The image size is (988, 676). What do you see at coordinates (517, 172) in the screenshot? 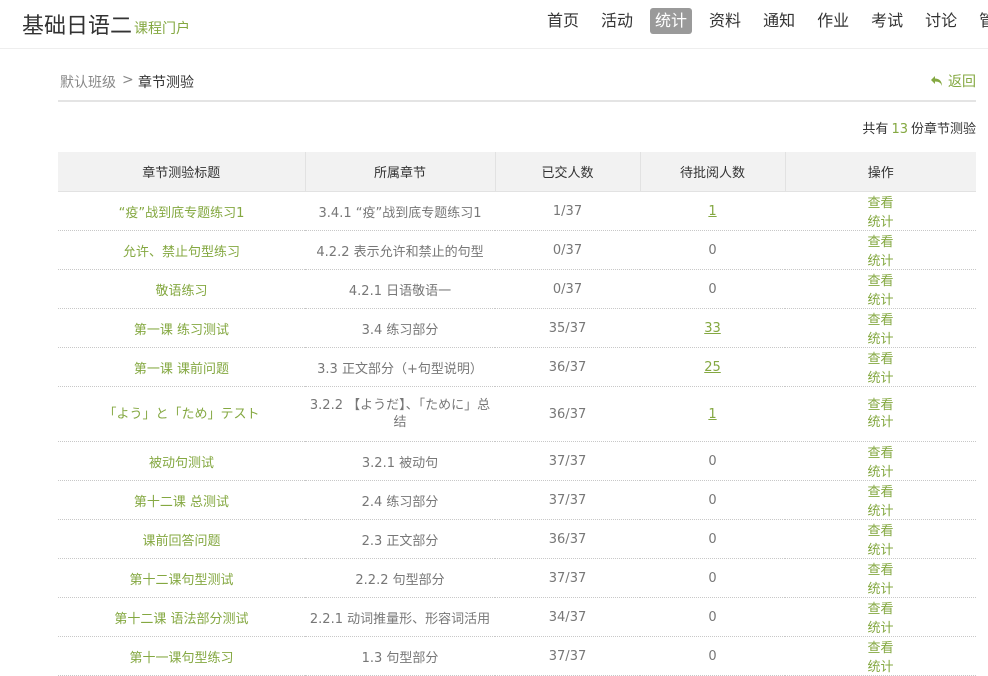
I see `table-header-row: 章节测验标题 所属章节 已交人数 待批阅人数 操作` at bounding box center [517, 172].